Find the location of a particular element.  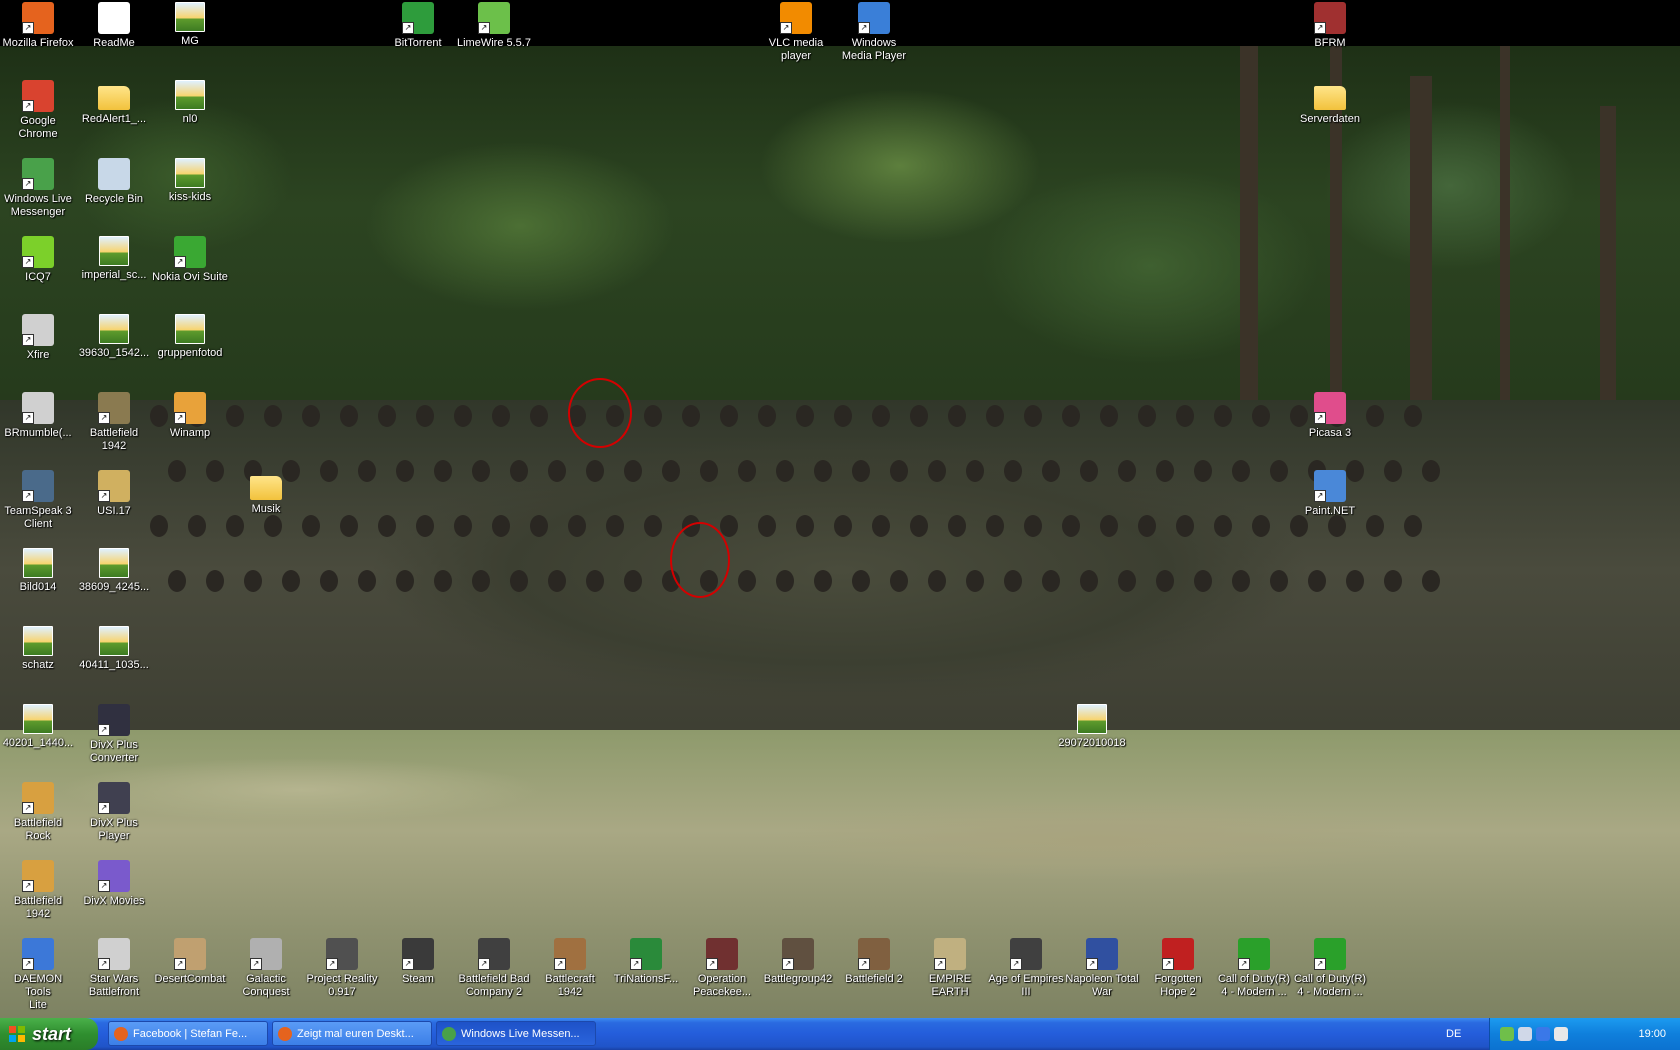

desktop-icon: ↗ Battlegroup42 is located at coordinates (798, 962).